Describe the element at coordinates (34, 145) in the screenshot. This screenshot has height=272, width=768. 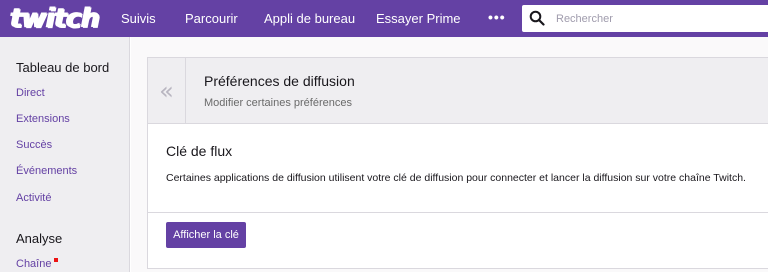
I see `sidebar-item-achievements: Succès` at that location.